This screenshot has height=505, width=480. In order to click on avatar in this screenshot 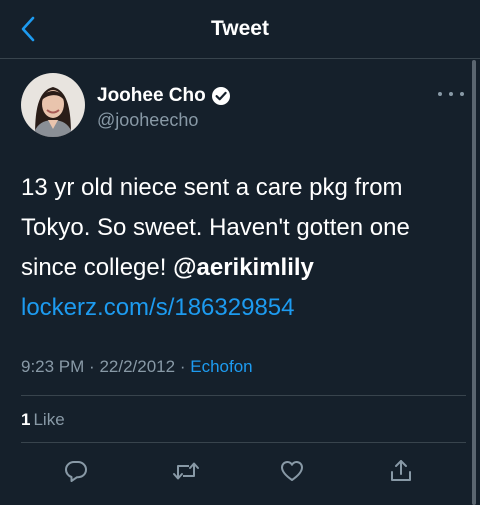, I will do `click(53, 105)`.